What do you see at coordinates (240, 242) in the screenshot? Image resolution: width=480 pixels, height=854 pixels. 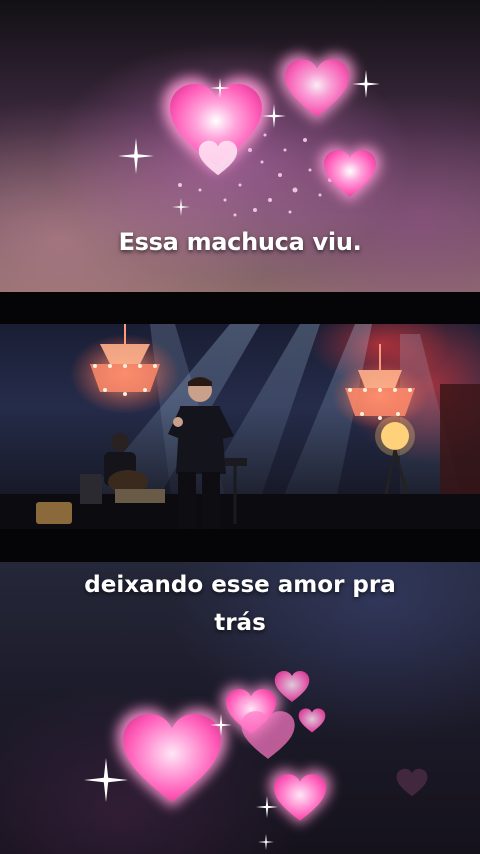 I see `caption-top: Essa machuca viu.` at bounding box center [240, 242].